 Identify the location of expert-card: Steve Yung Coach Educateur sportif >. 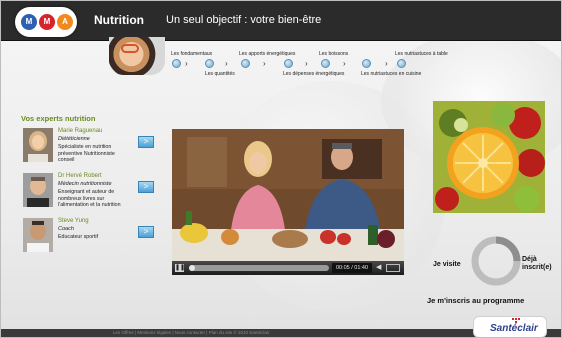
(93, 236).